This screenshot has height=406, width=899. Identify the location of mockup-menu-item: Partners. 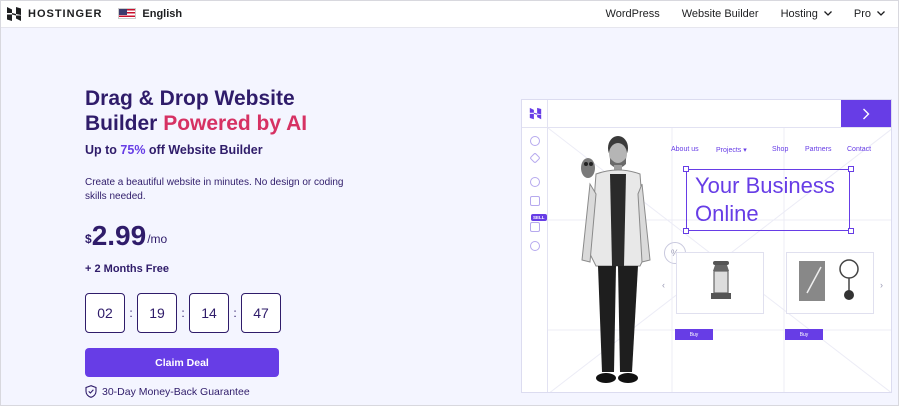
(818, 149).